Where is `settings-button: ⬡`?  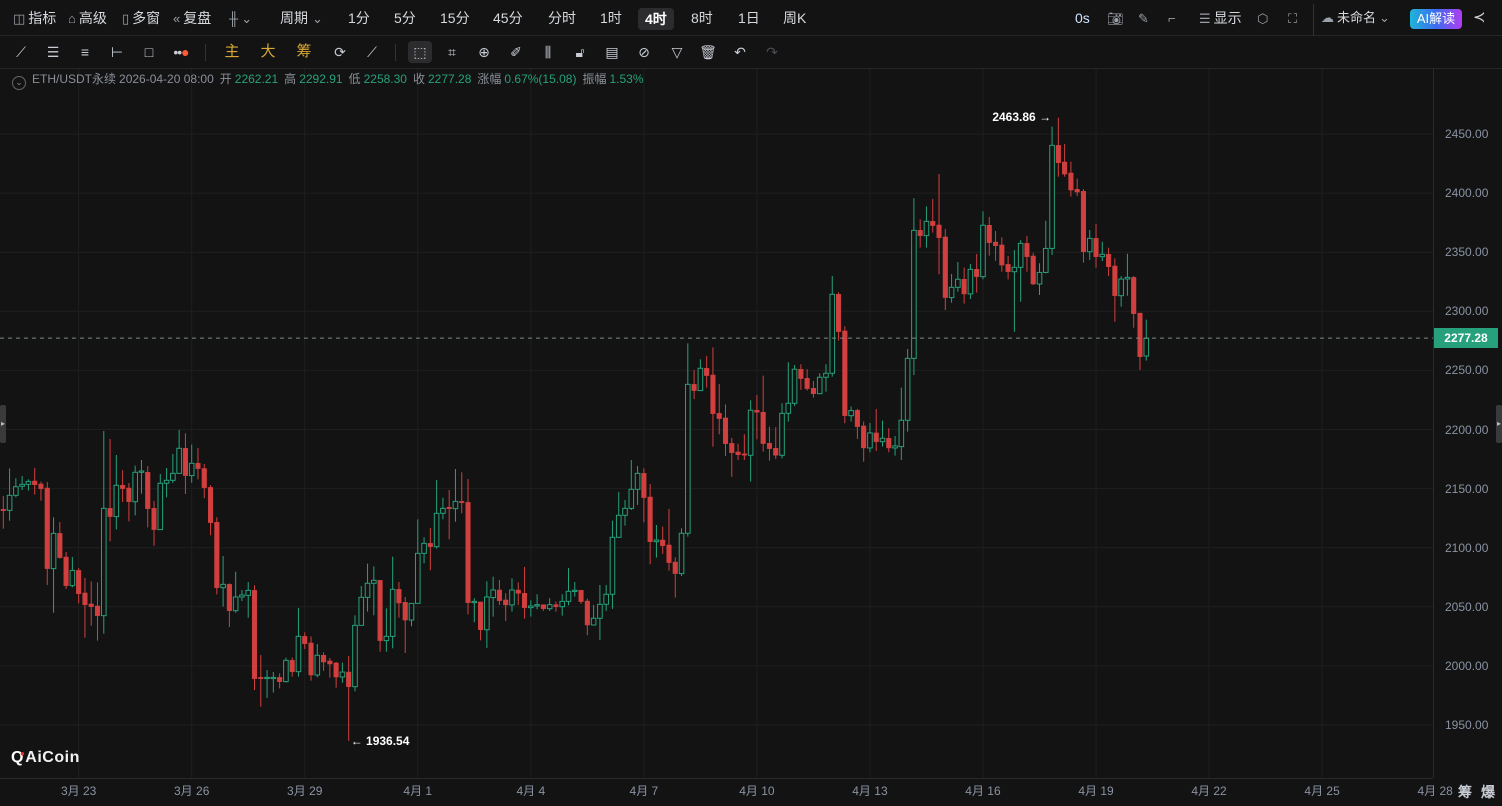
settings-button: ⬡ is located at coordinates (1264, 18).